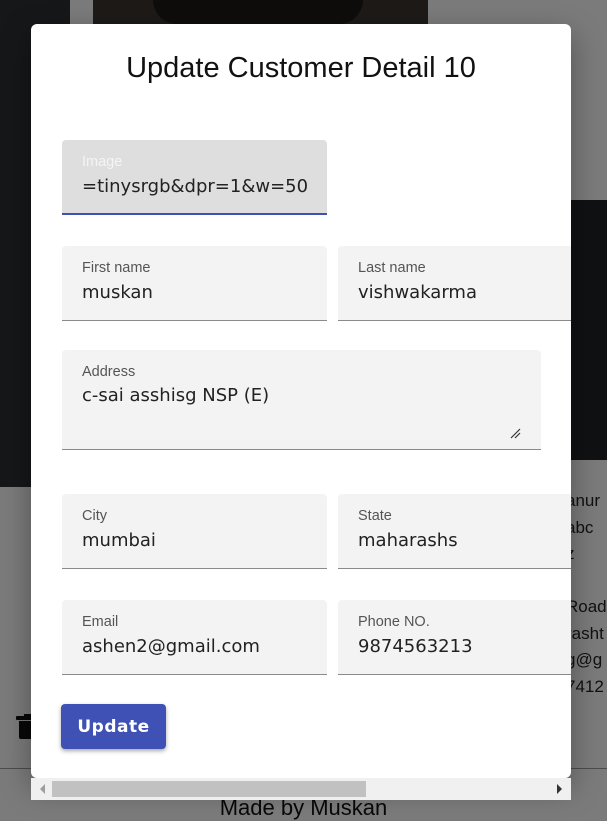 The image size is (607, 821). Describe the element at coordinates (116, 268) in the screenshot. I see `first-name-label: First name` at that location.